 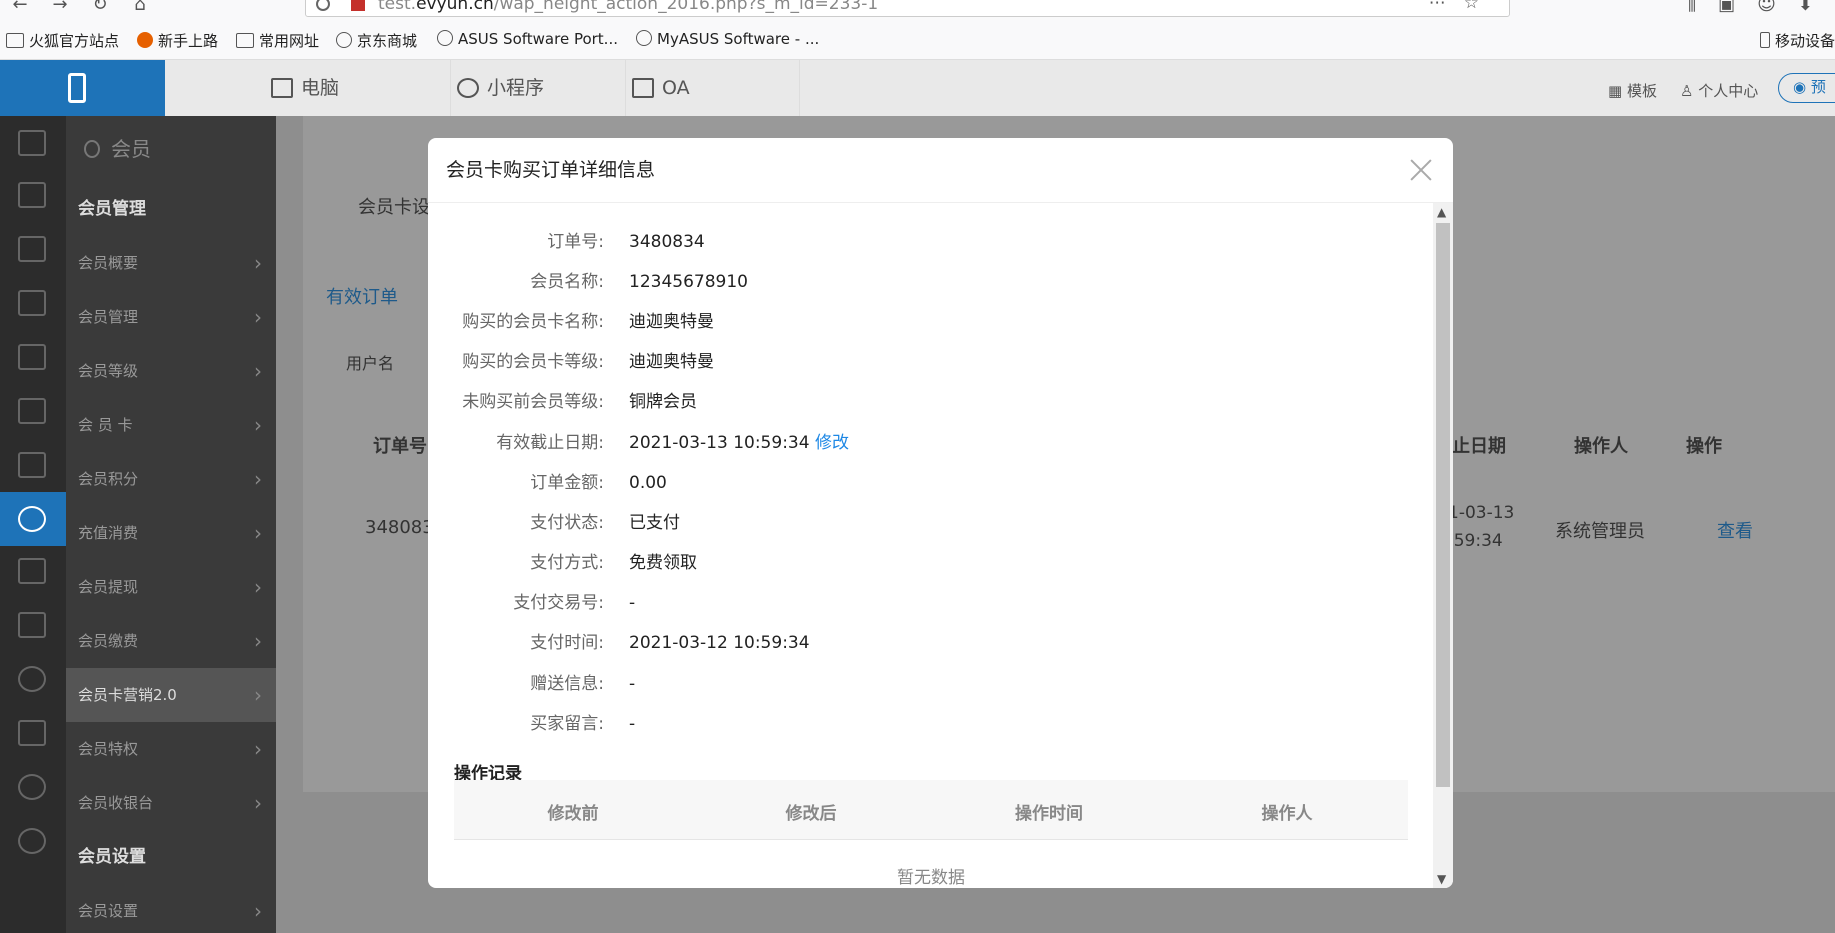 I want to click on col-operator: 操作人, so click(x=1287, y=814).